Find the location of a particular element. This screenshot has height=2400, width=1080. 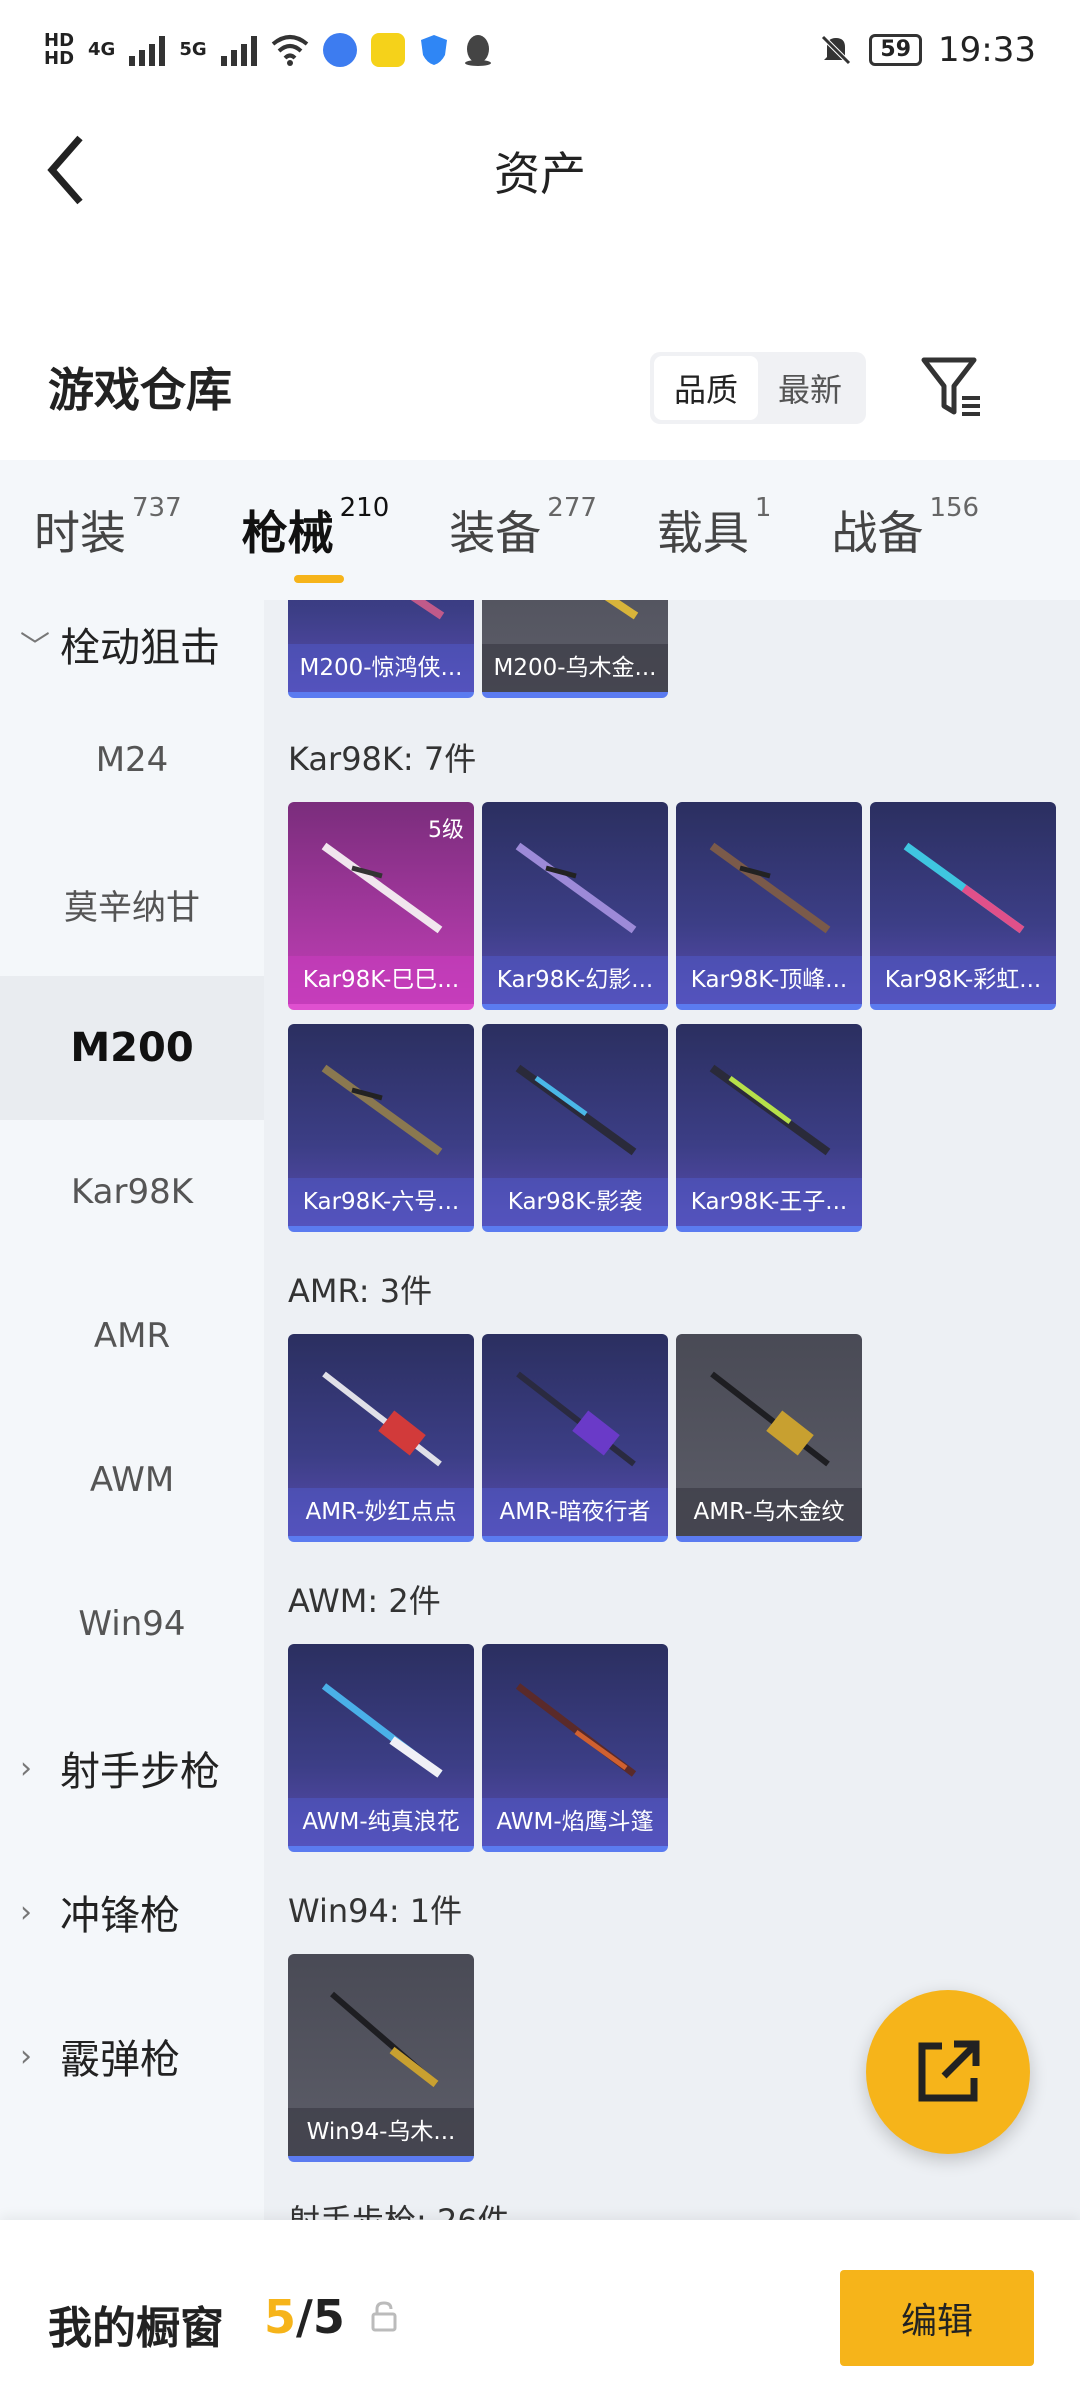

network-5g-label: 5G is located at coordinates (193, 49).